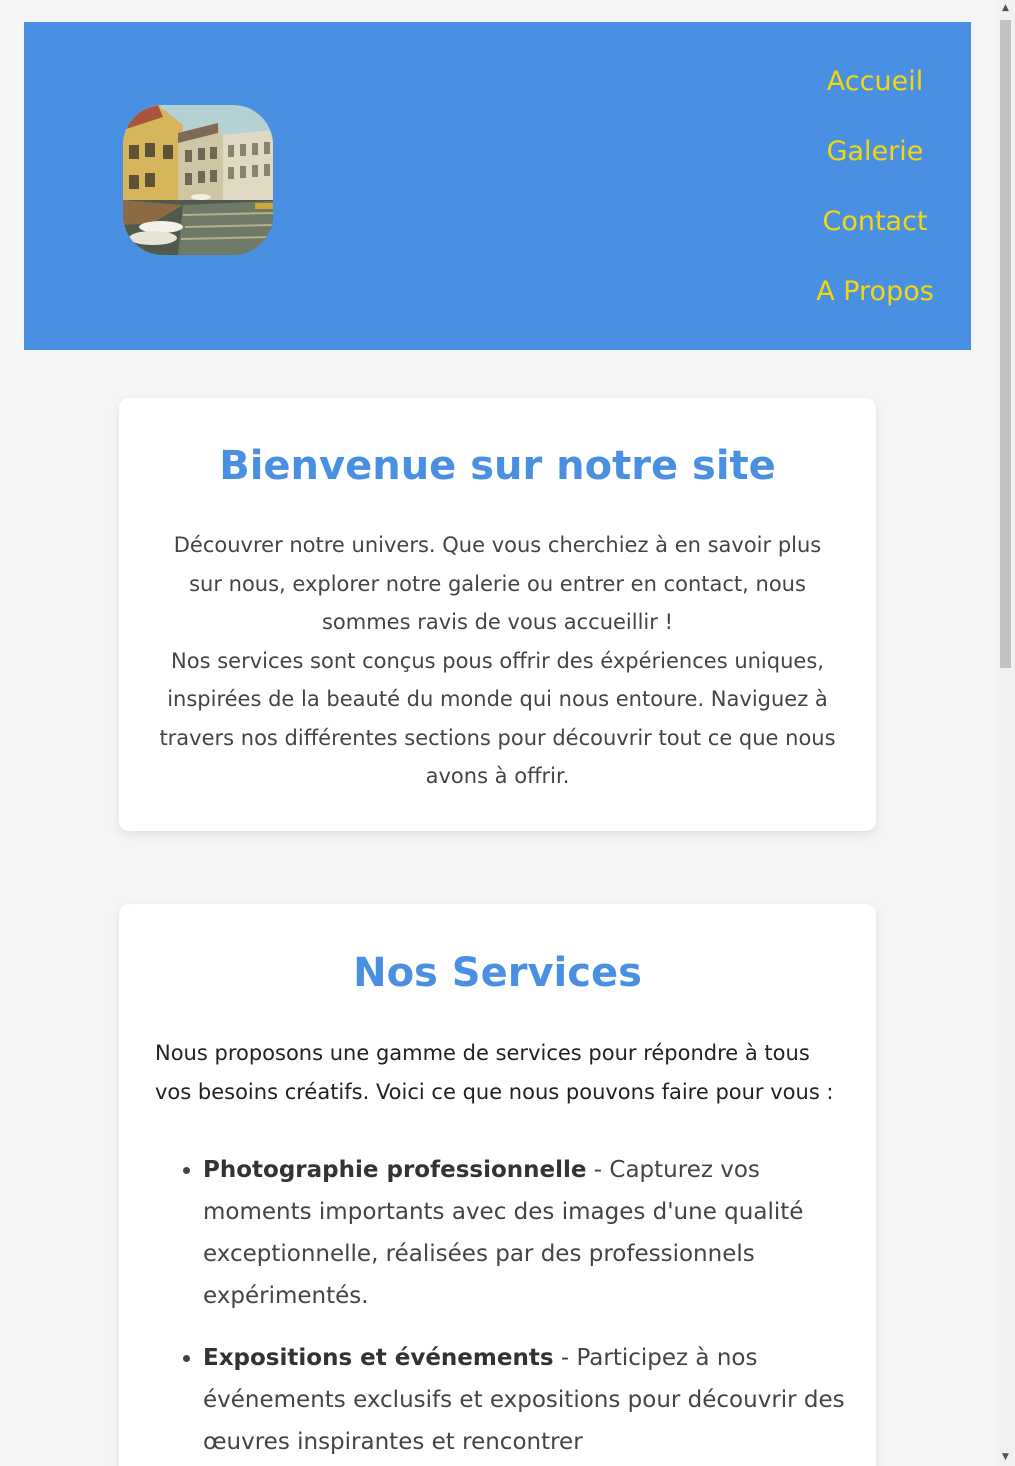 The image size is (1015, 1466). I want to click on arrow-up-icon: ▲, so click(1005, 8).